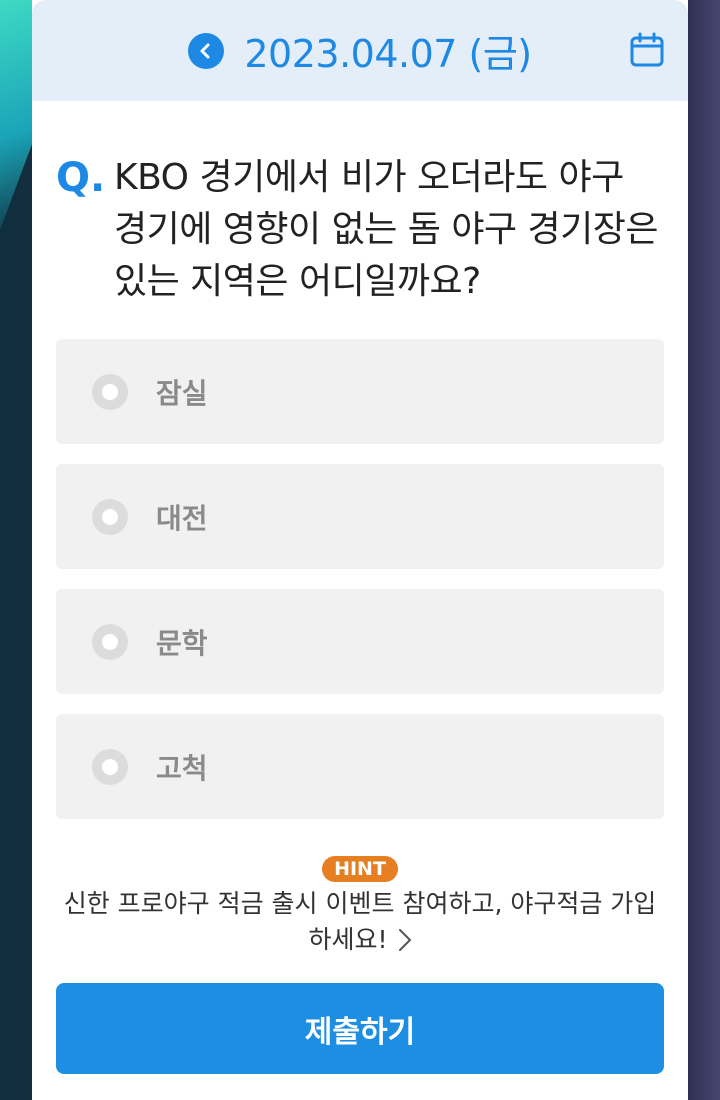 The height and width of the screenshot is (1100, 720). I want to click on hint-badge: HINT, so click(360, 869).